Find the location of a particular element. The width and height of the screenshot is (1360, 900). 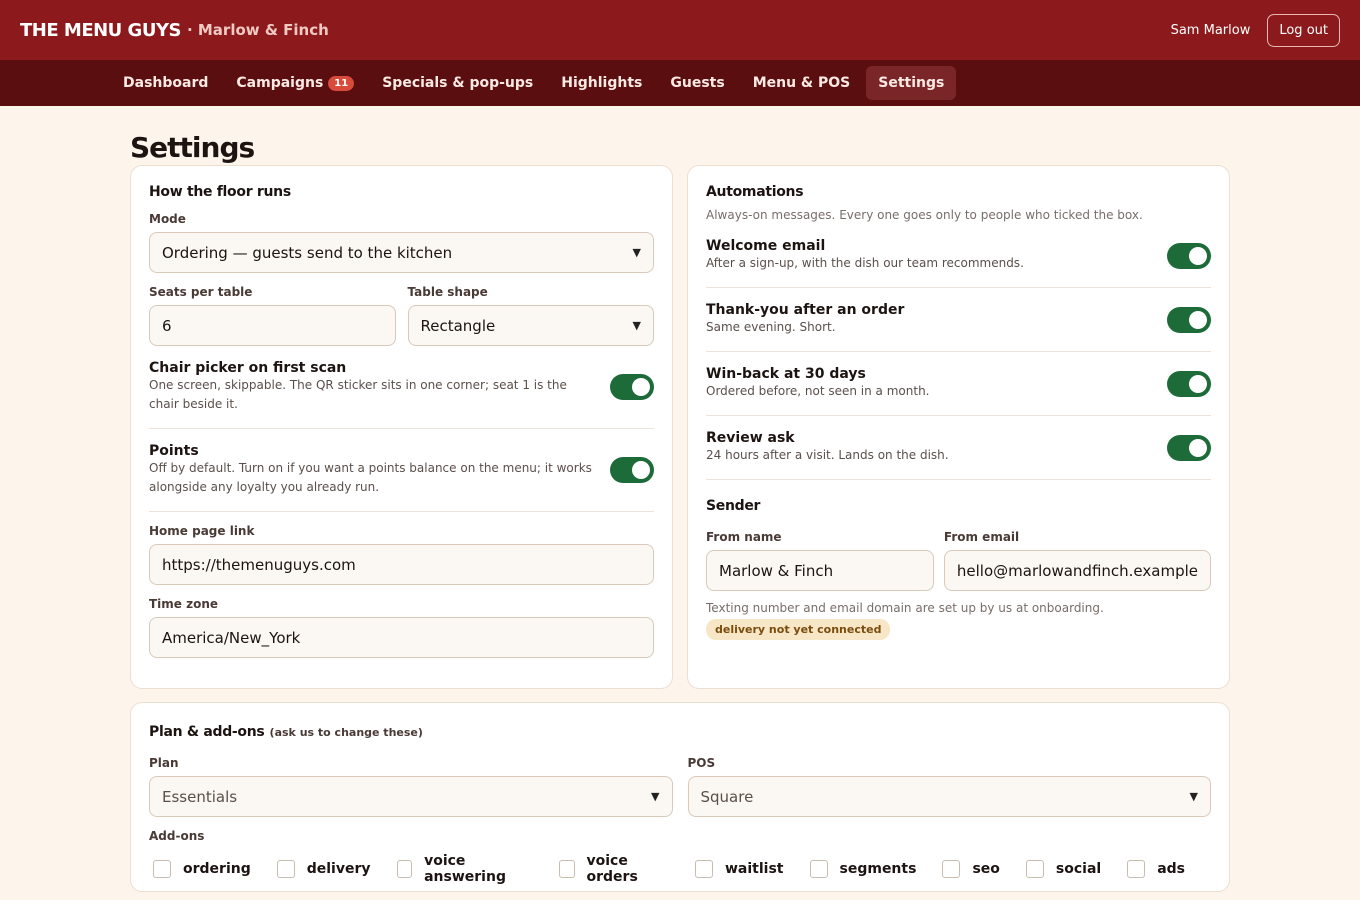

addon-waitlist: waitlist is located at coordinates (739, 869).